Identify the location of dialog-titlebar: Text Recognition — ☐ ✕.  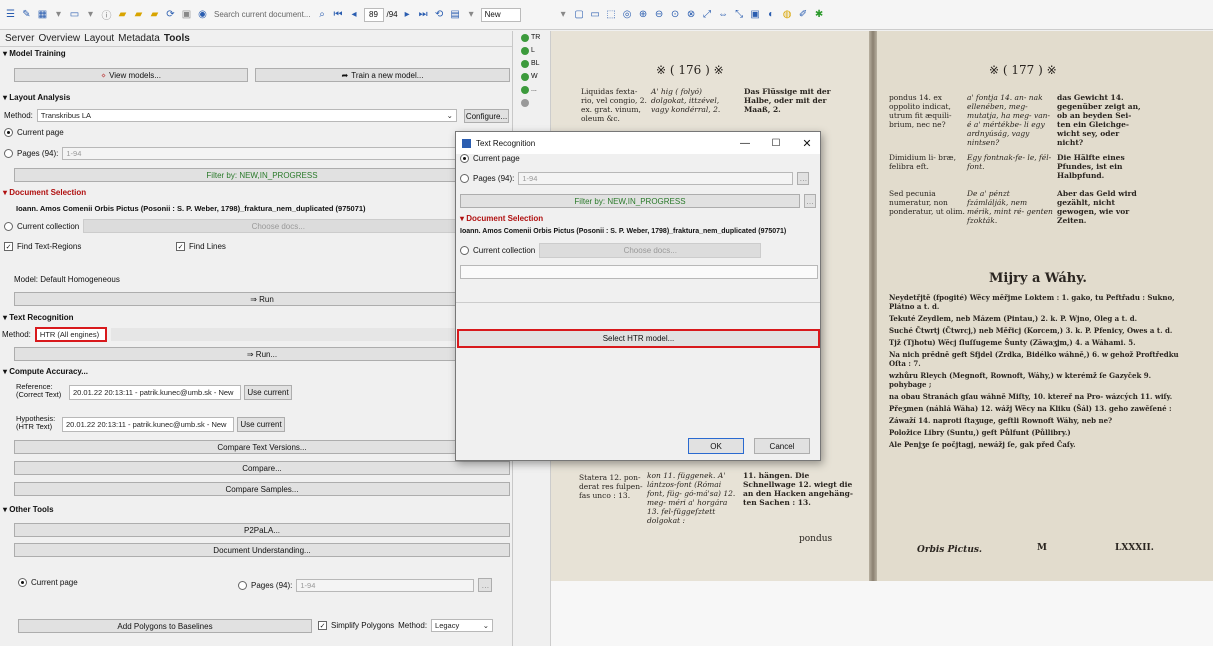
(638, 143).